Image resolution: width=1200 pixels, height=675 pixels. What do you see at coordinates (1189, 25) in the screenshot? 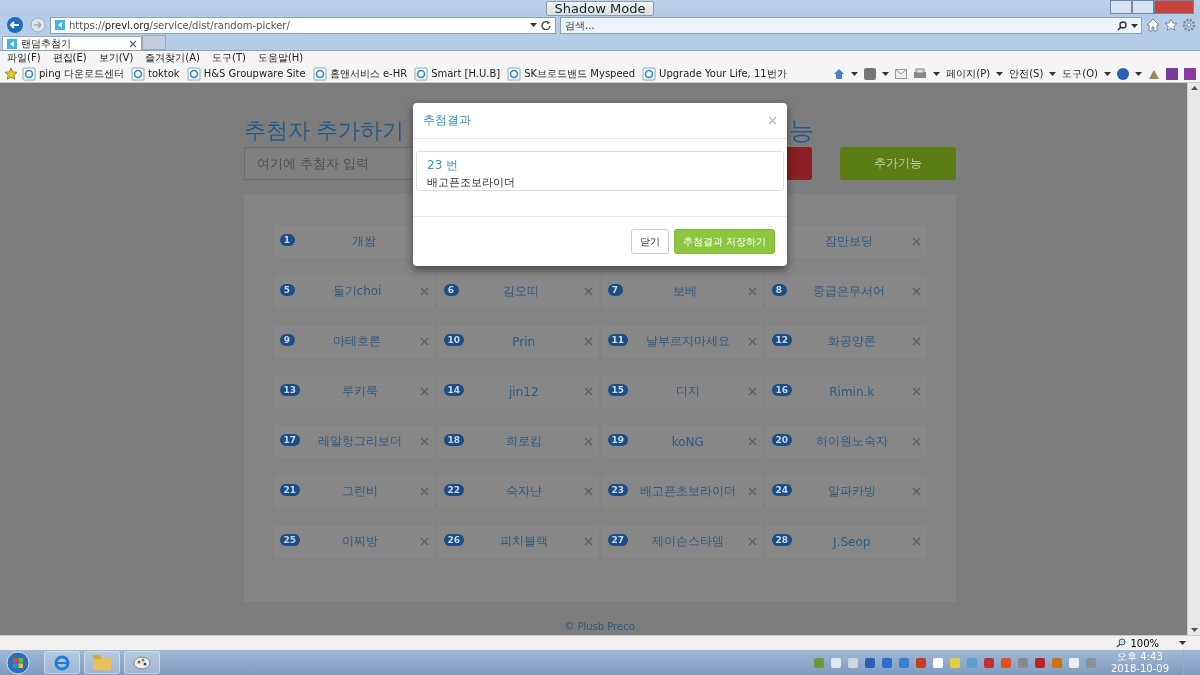
I see `settings-icon` at bounding box center [1189, 25].